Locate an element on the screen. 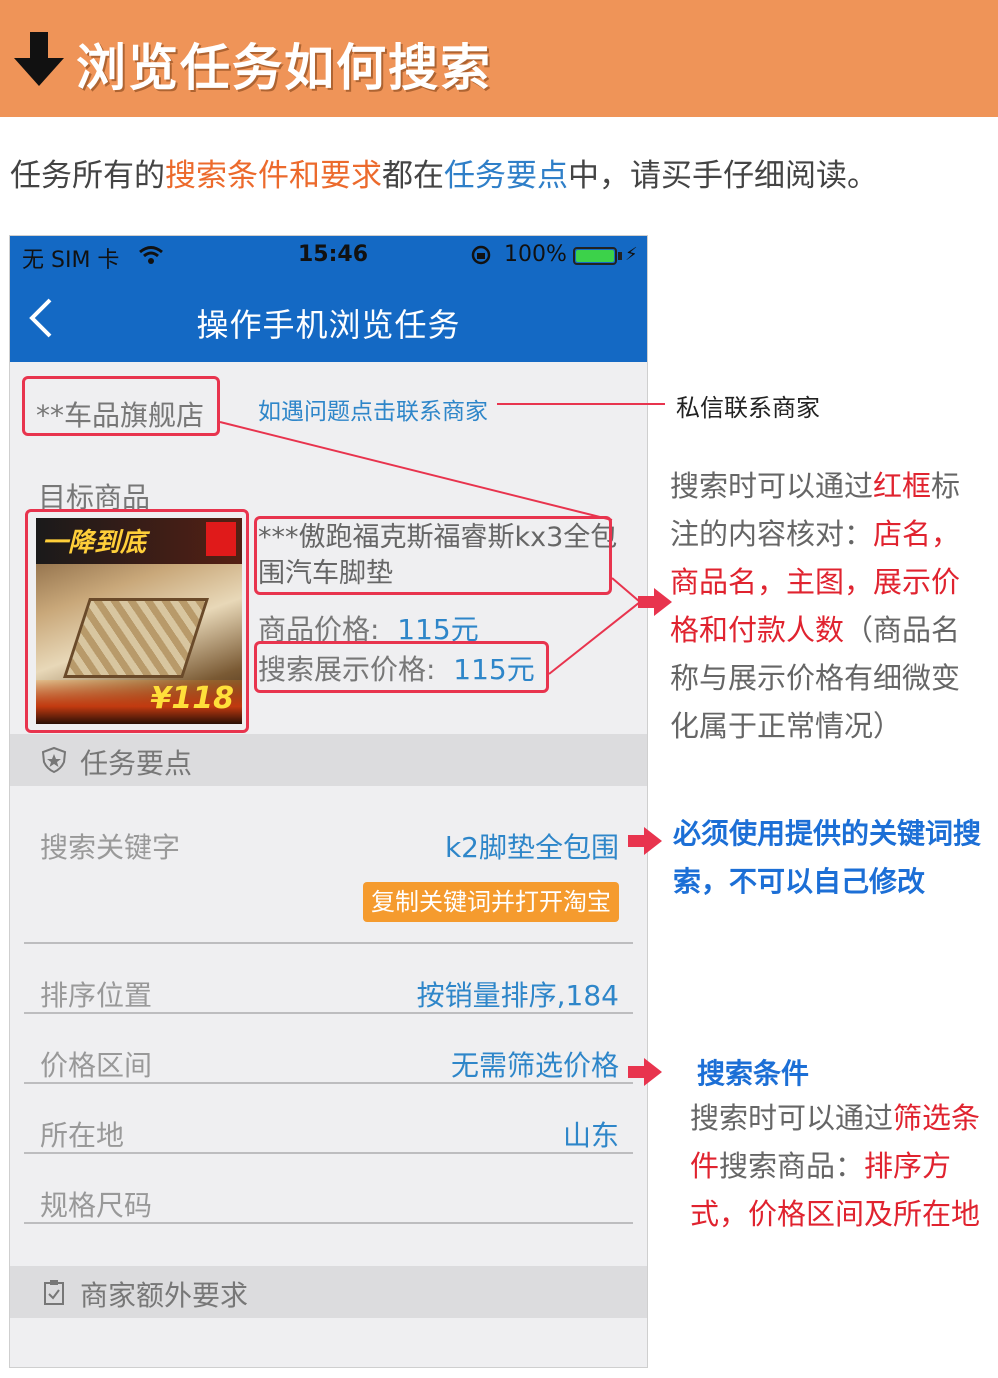 Image resolution: width=998 pixels, height=1378 pixels. extra-requirements-header: 商家额外要求 is located at coordinates (328, 1292).